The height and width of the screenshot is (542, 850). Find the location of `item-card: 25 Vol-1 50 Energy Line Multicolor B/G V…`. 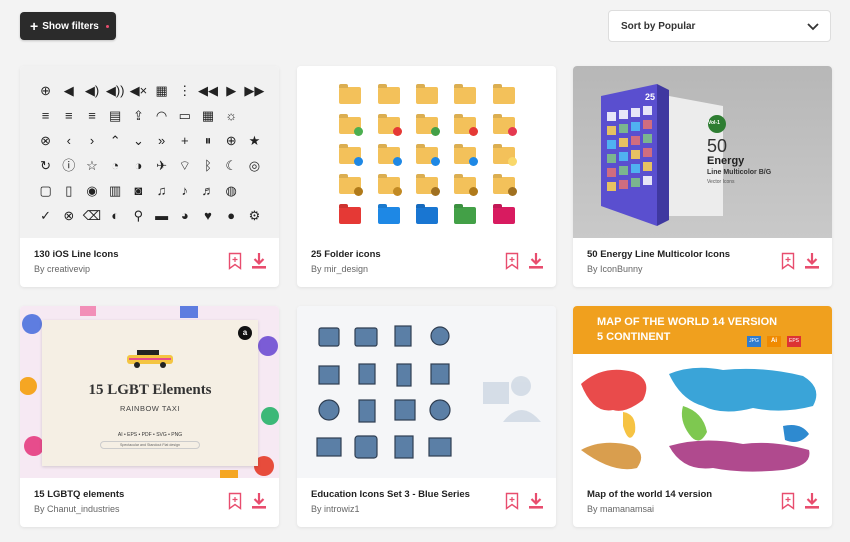

item-card: 25 Vol-1 50 Energy Line Multicolor B/G V… is located at coordinates (702, 176).